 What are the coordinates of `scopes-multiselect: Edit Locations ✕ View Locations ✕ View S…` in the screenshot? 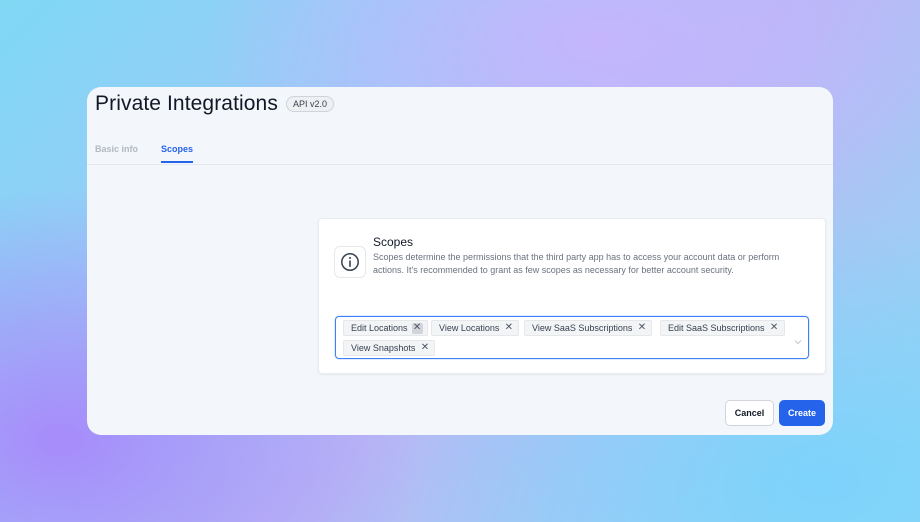 It's located at (572, 337).